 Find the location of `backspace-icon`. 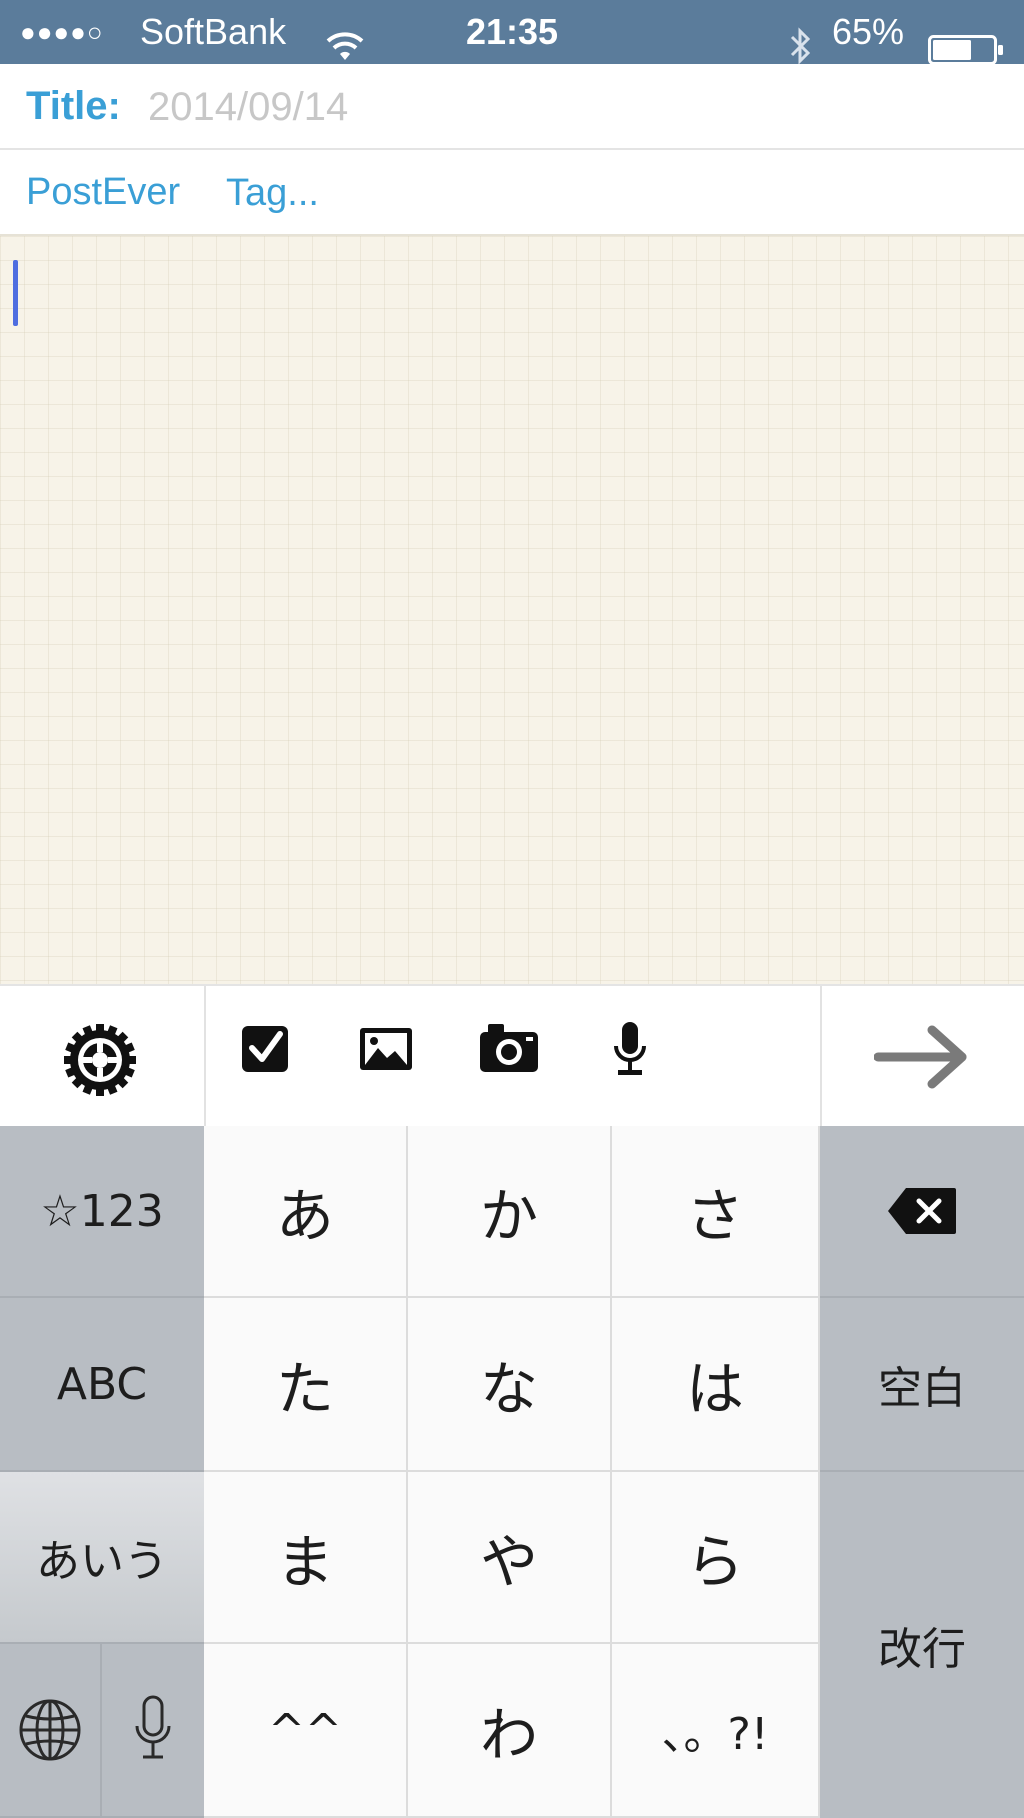

backspace-icon is located at coordinates (922, 1211).